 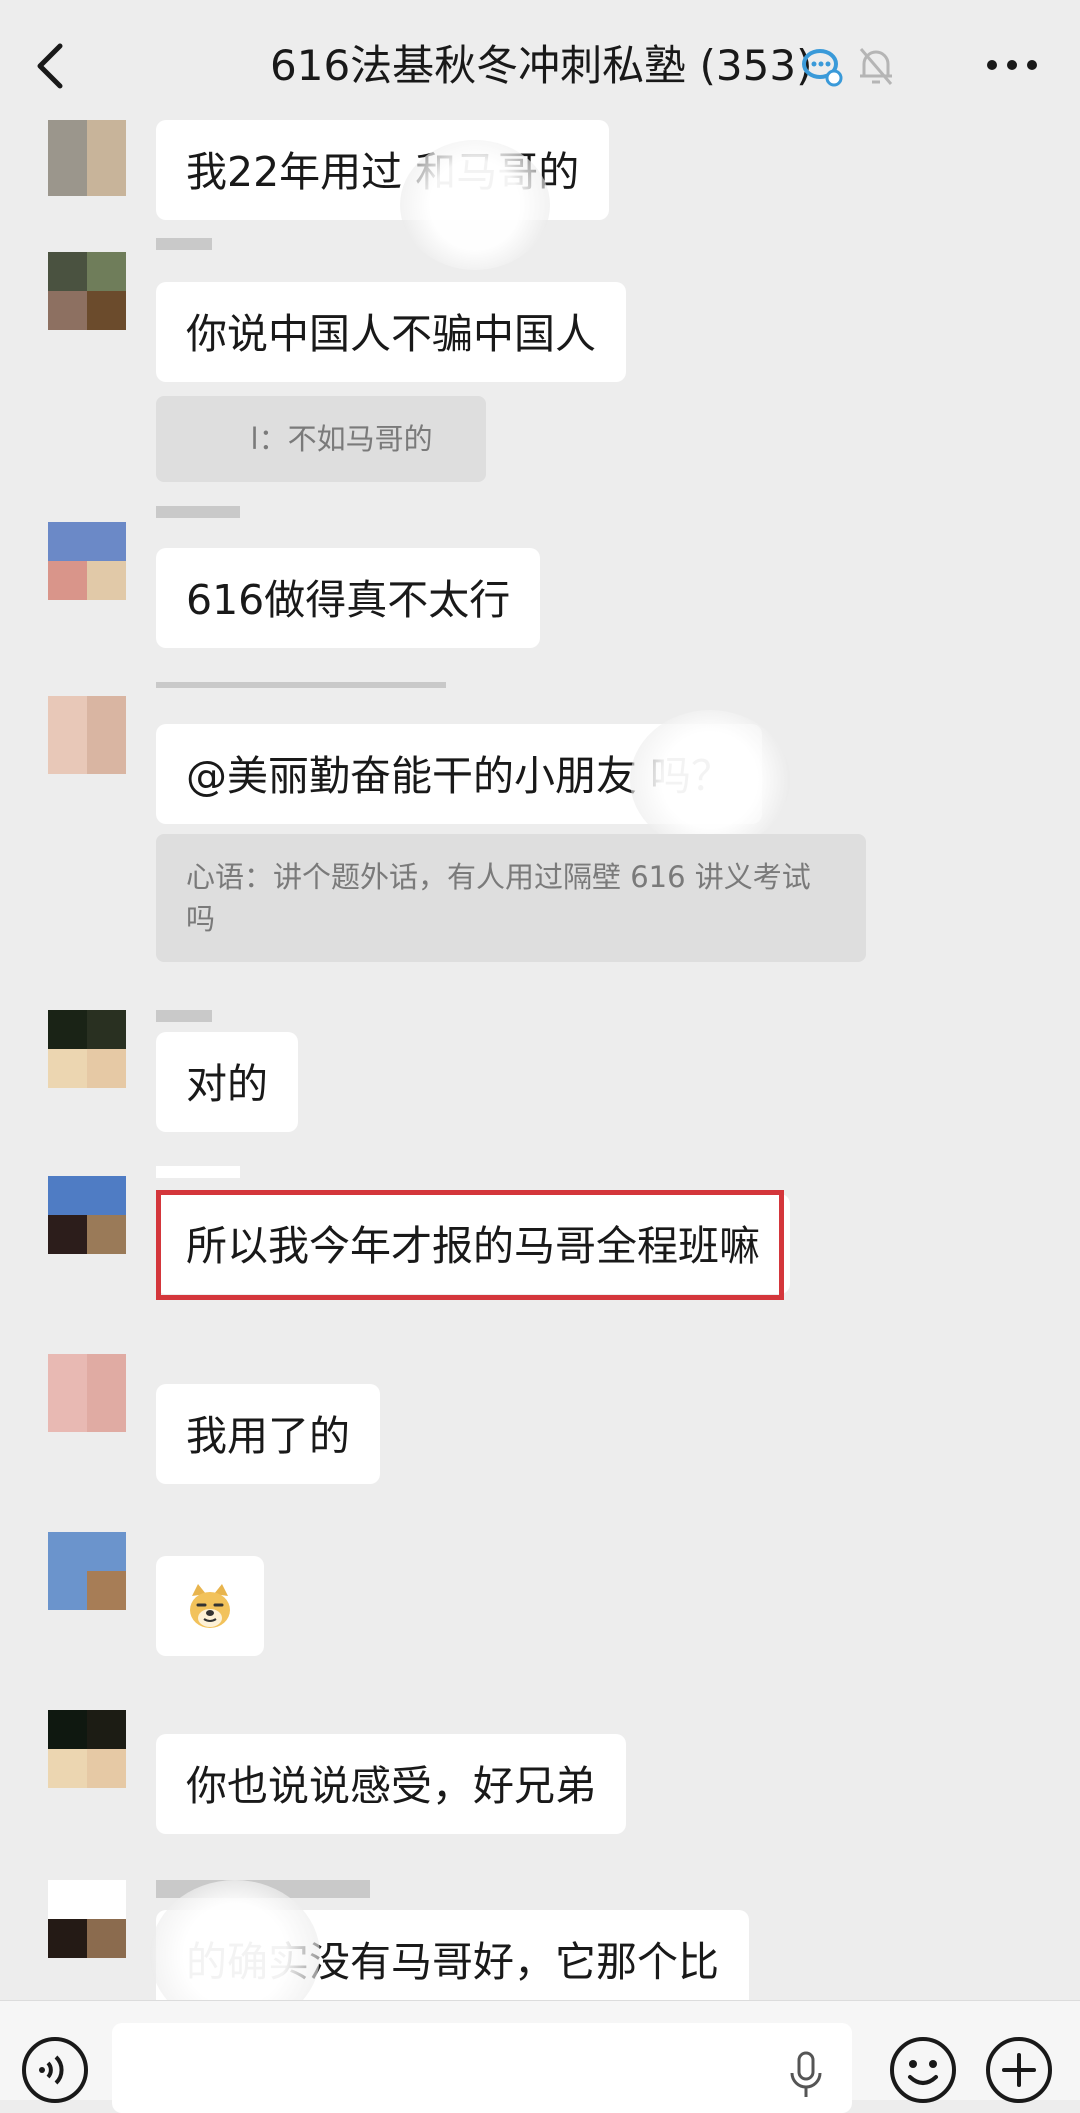 I want to click on plus-button, so click(x=1019, y=2070).